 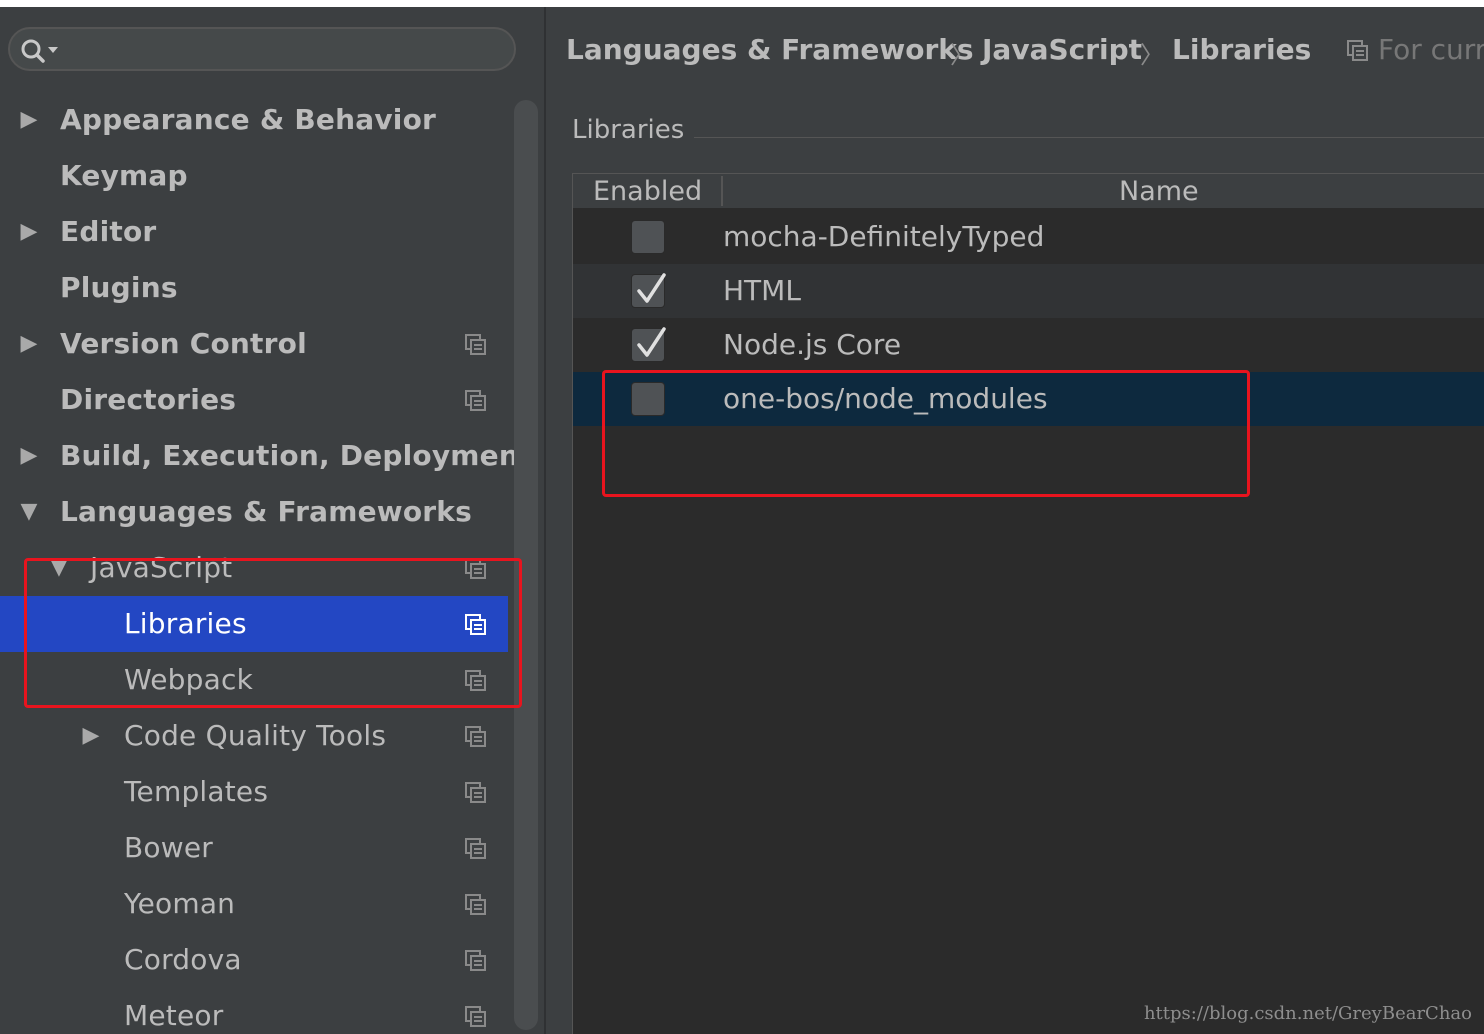 I want to click on annotation-highlight-javascript, so click(x=273, y=633).